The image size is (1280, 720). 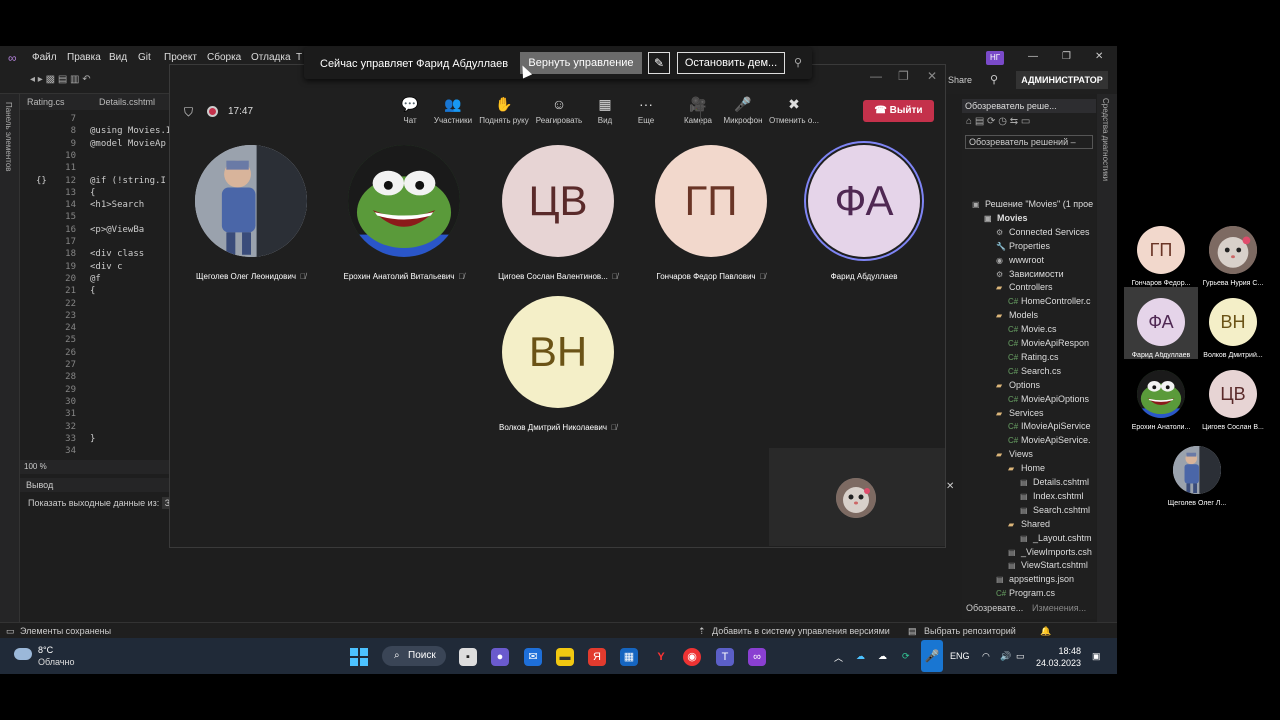 What do you see at coordinates (994, 79) in the screenshot?
I see `feedback-icon: ⚲` at bounding box center [994, 79].